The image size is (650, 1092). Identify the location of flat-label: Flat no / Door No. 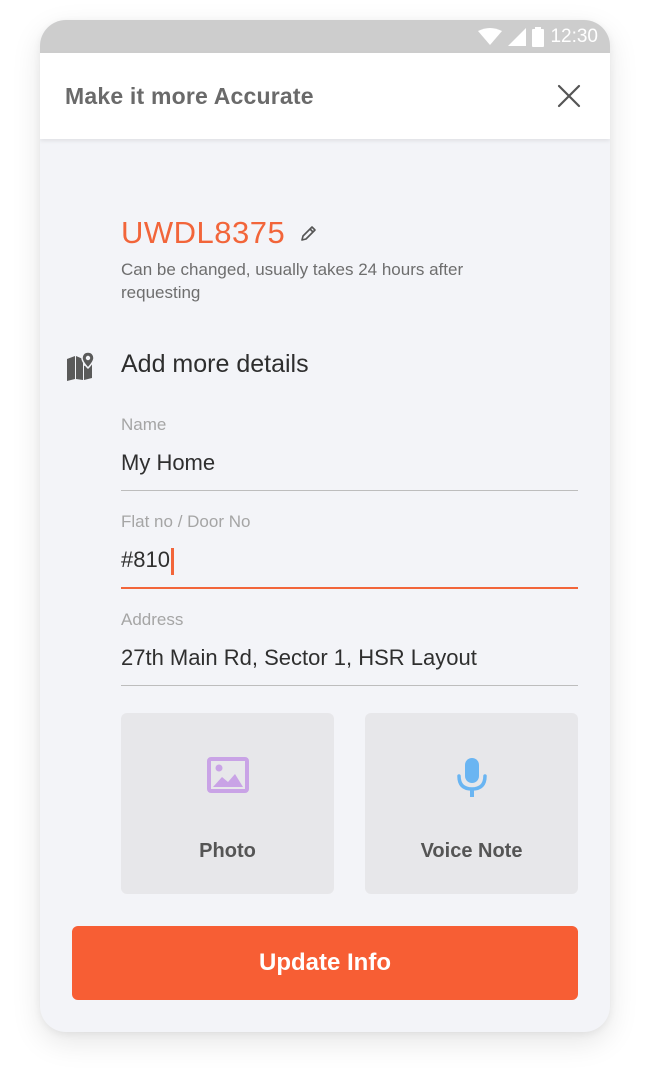
(186, 521).